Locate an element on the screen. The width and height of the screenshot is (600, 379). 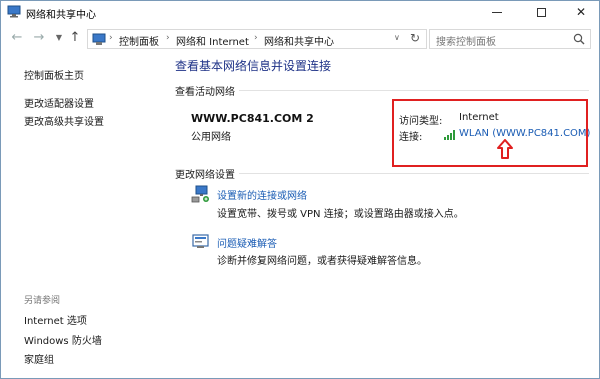
title-bar: 网络和共享中心 ✕ is located at coordinates (300, 12).